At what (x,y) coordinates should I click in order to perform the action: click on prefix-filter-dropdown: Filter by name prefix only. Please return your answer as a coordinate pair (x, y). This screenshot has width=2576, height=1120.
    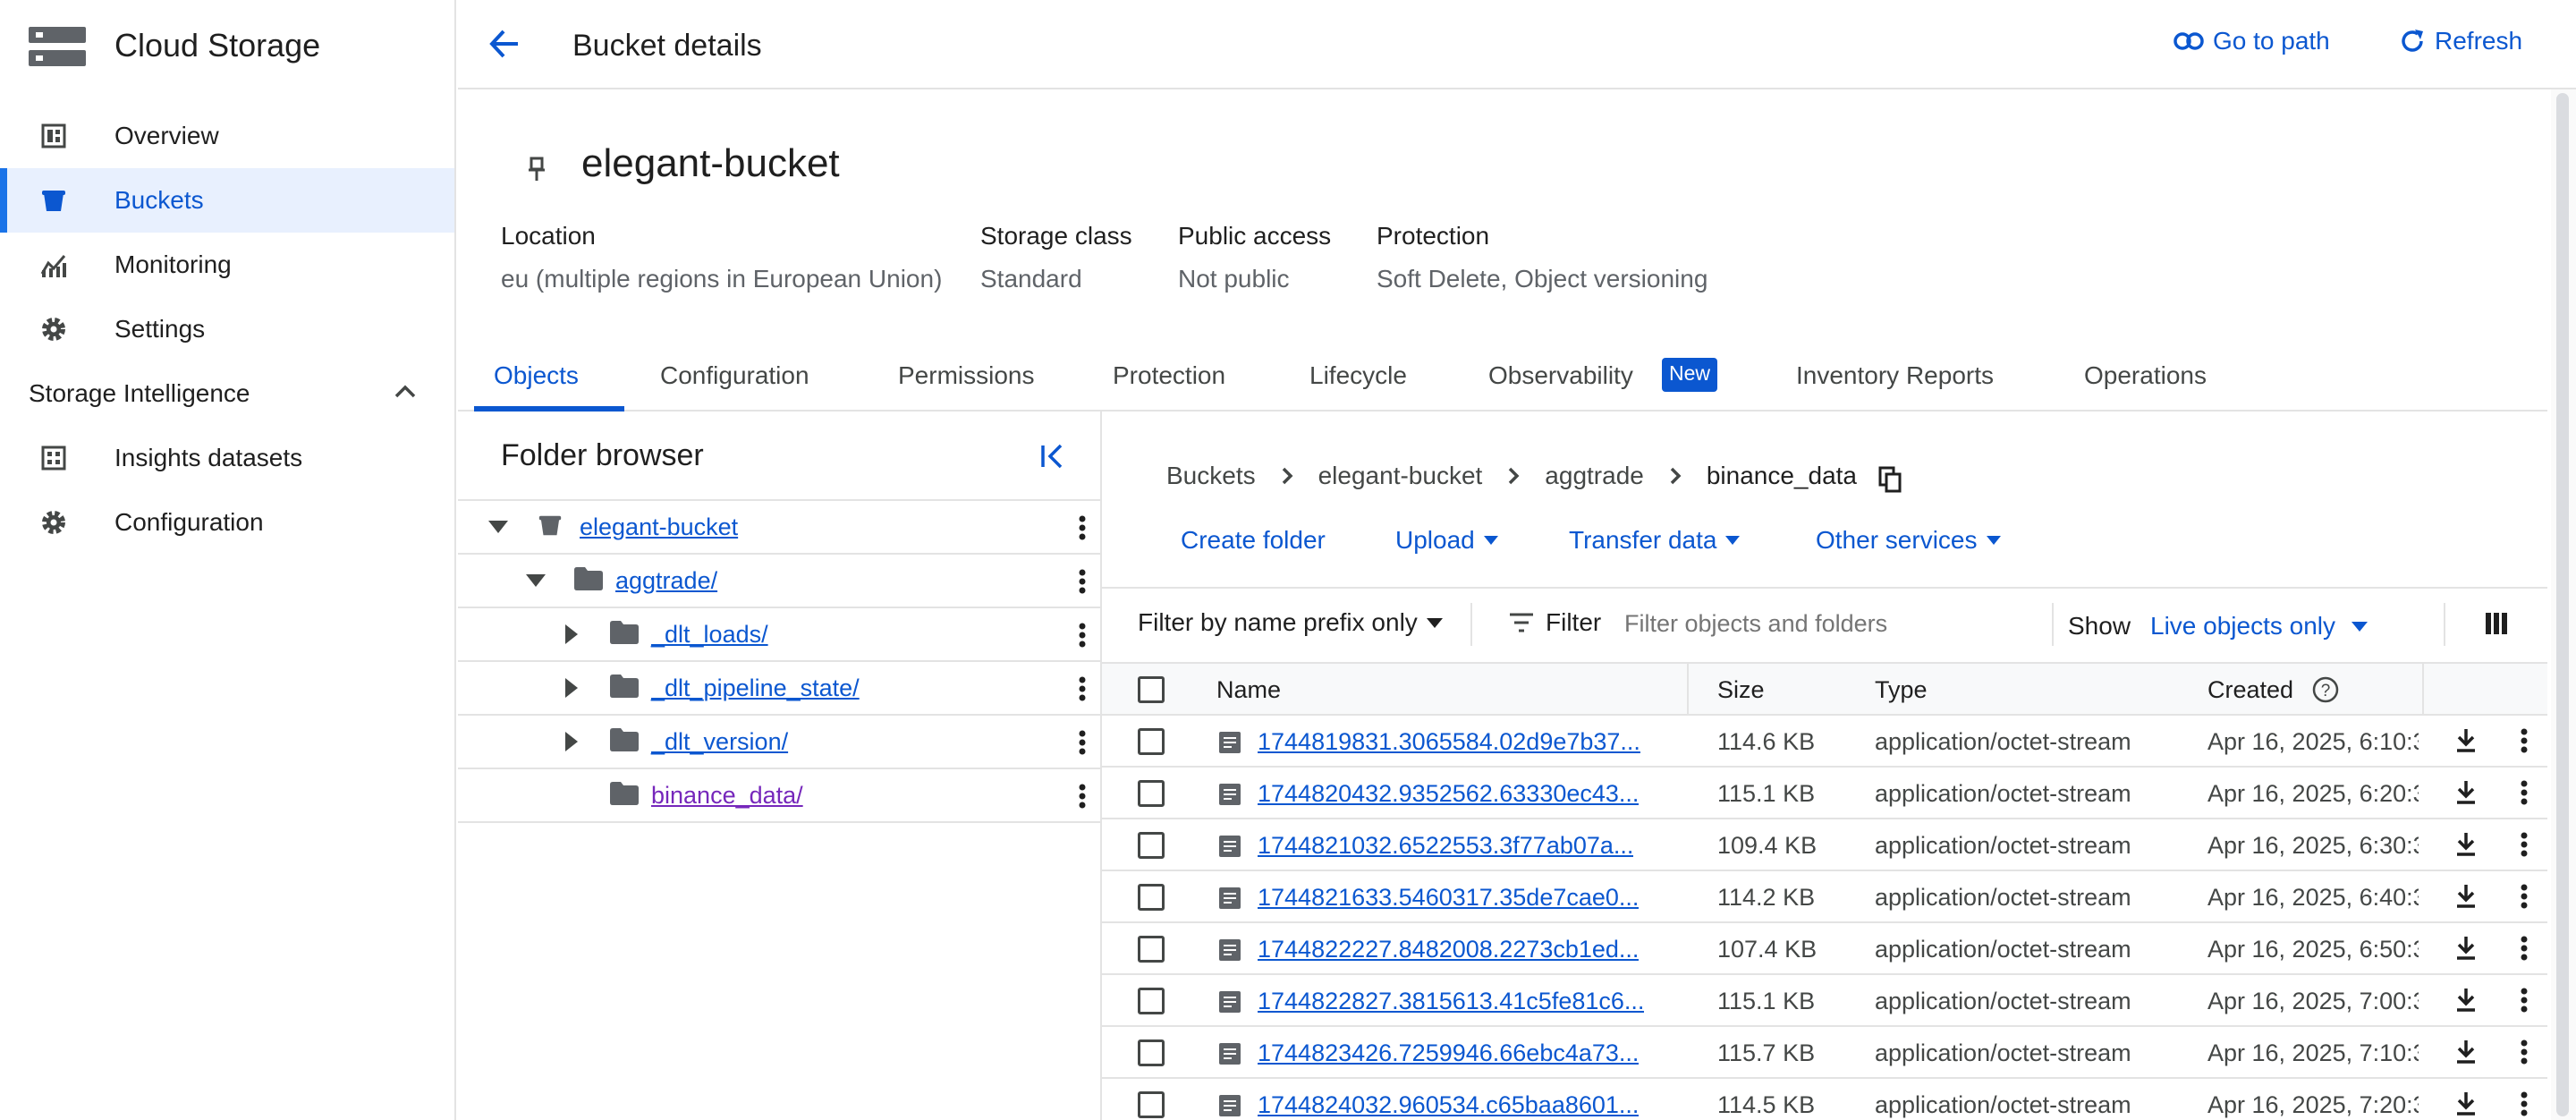
    Looking at the image, I should click on (1290, 622).